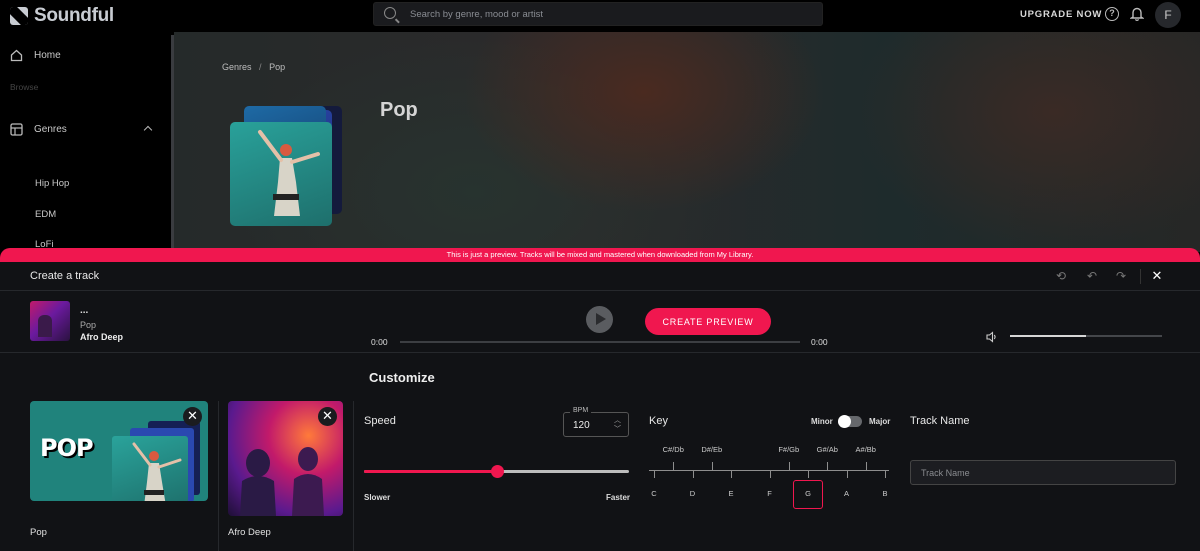 This screenshot has height=551, width=1200. I want to click on toggle-knob, so click(844, 421).